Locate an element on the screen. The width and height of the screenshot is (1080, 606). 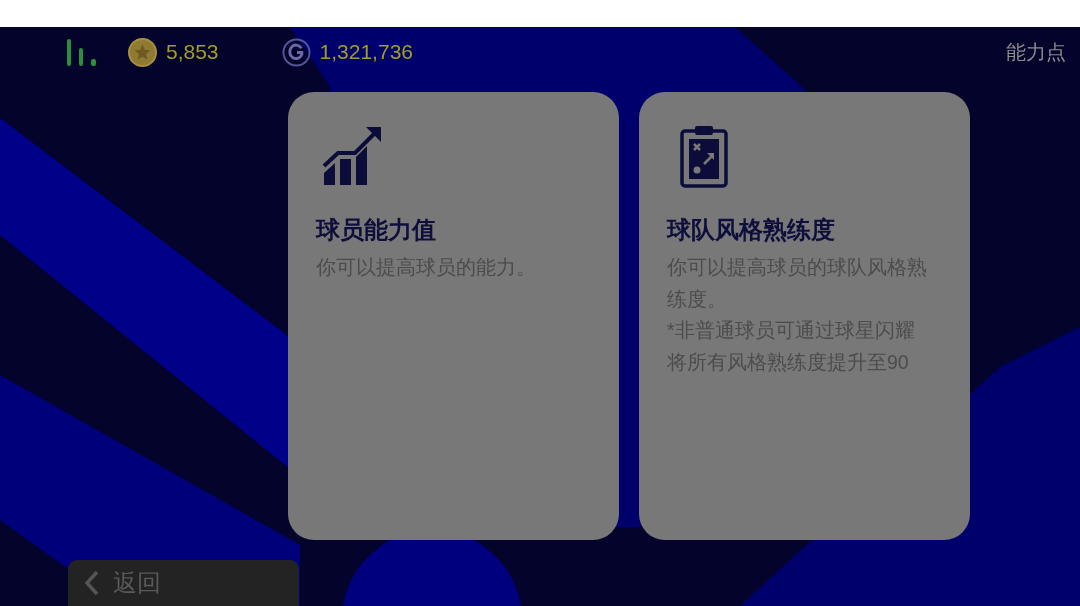
card-title: 球员能力值 is located at coordinates (376, 230).